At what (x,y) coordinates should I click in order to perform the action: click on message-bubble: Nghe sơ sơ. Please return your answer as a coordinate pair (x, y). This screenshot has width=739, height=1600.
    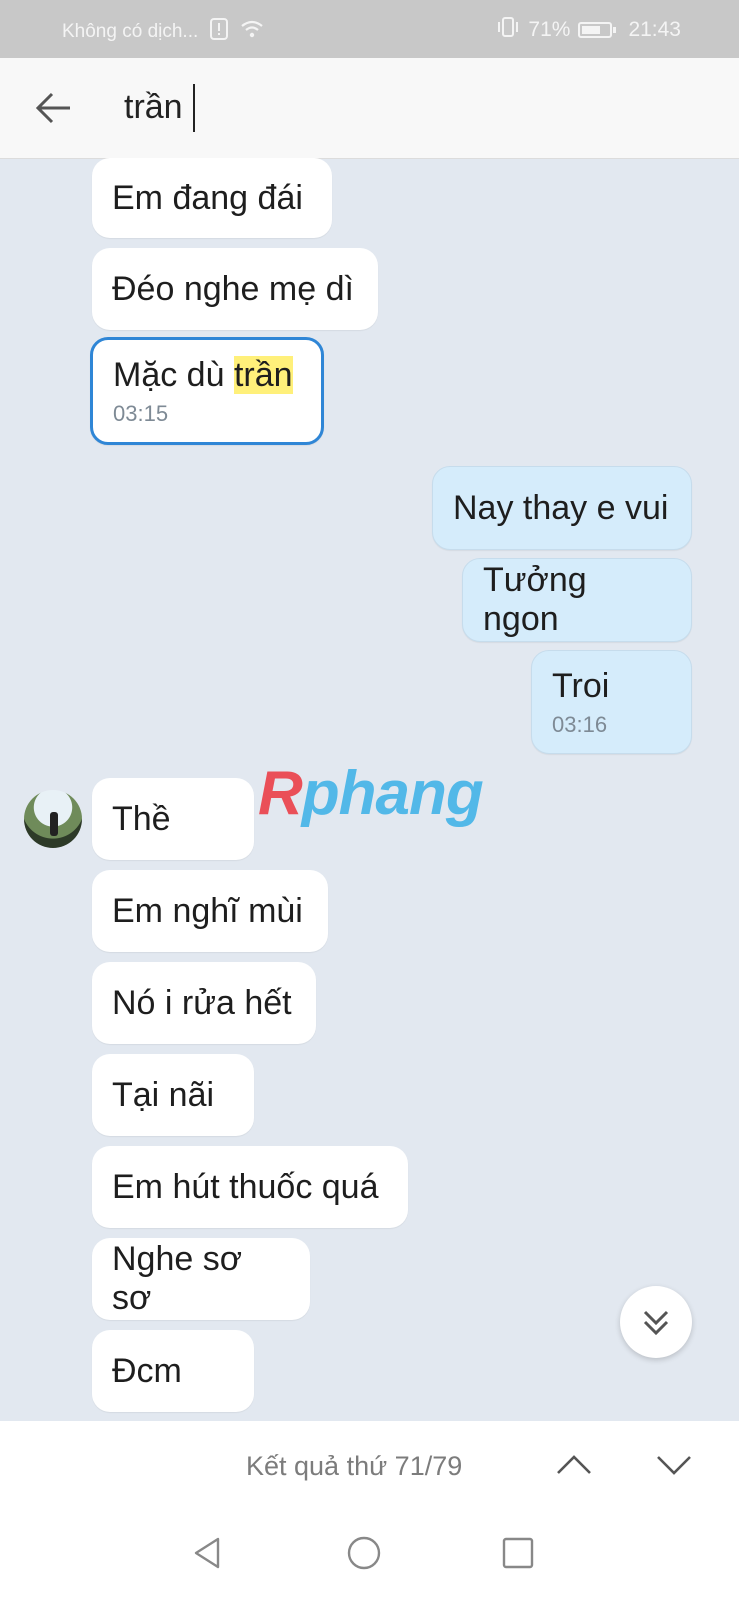
    Looking at the image, I should click on (201, 1279).